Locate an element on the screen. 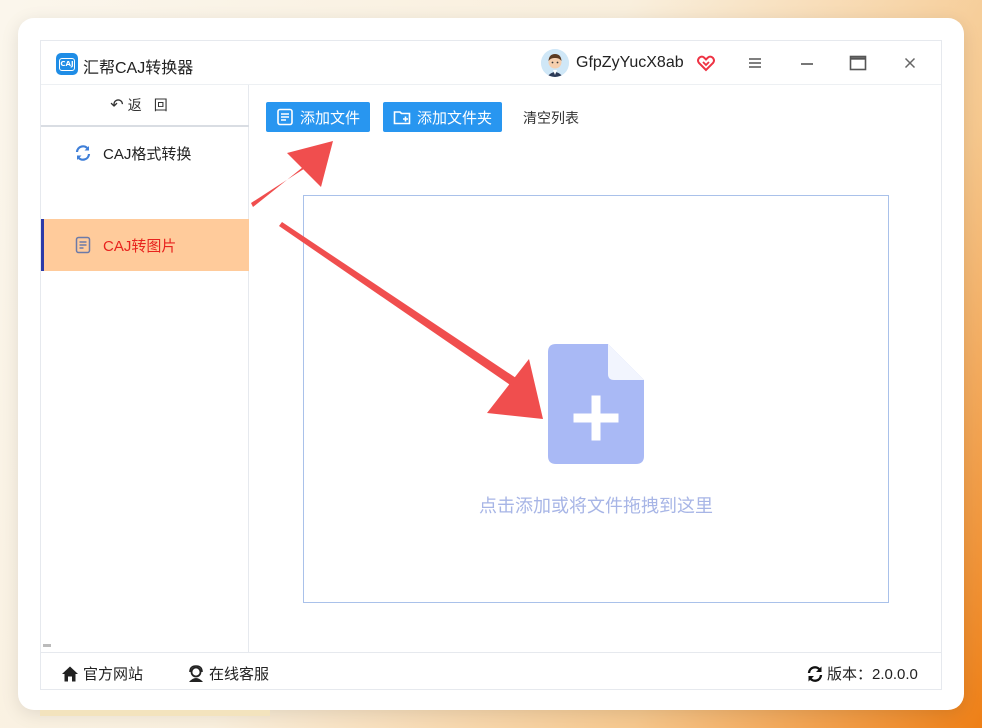 This screenshot has width=982, height=728. drop-hint-text: 点击添加或将文件拖拽到这里 is located at coordinates (596, 506).